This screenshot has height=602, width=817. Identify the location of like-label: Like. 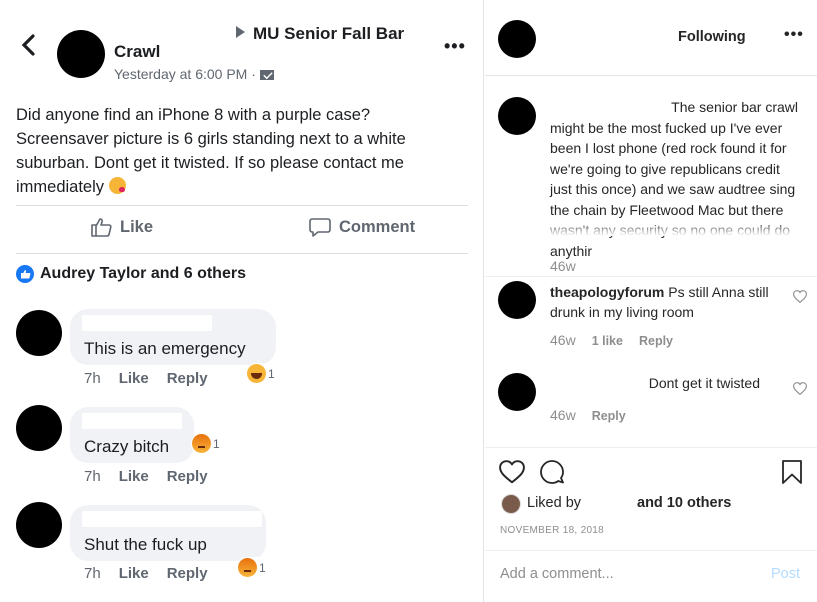
(137, 226).